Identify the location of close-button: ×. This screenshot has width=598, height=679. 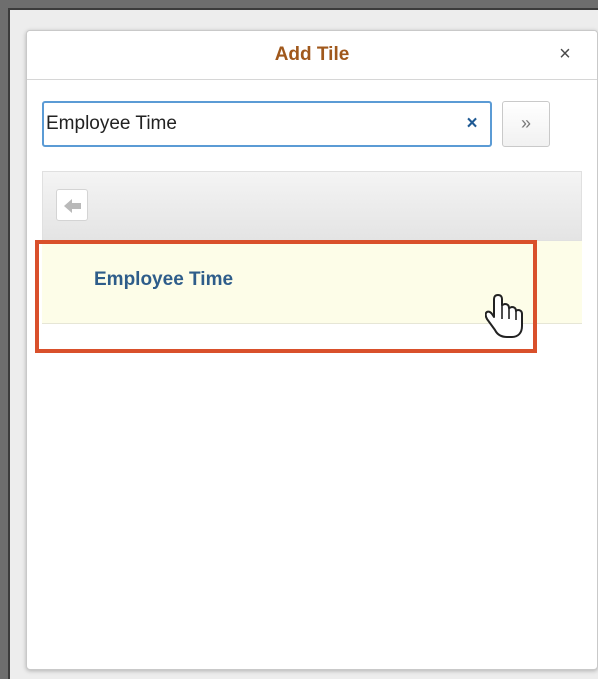
(565, 54).